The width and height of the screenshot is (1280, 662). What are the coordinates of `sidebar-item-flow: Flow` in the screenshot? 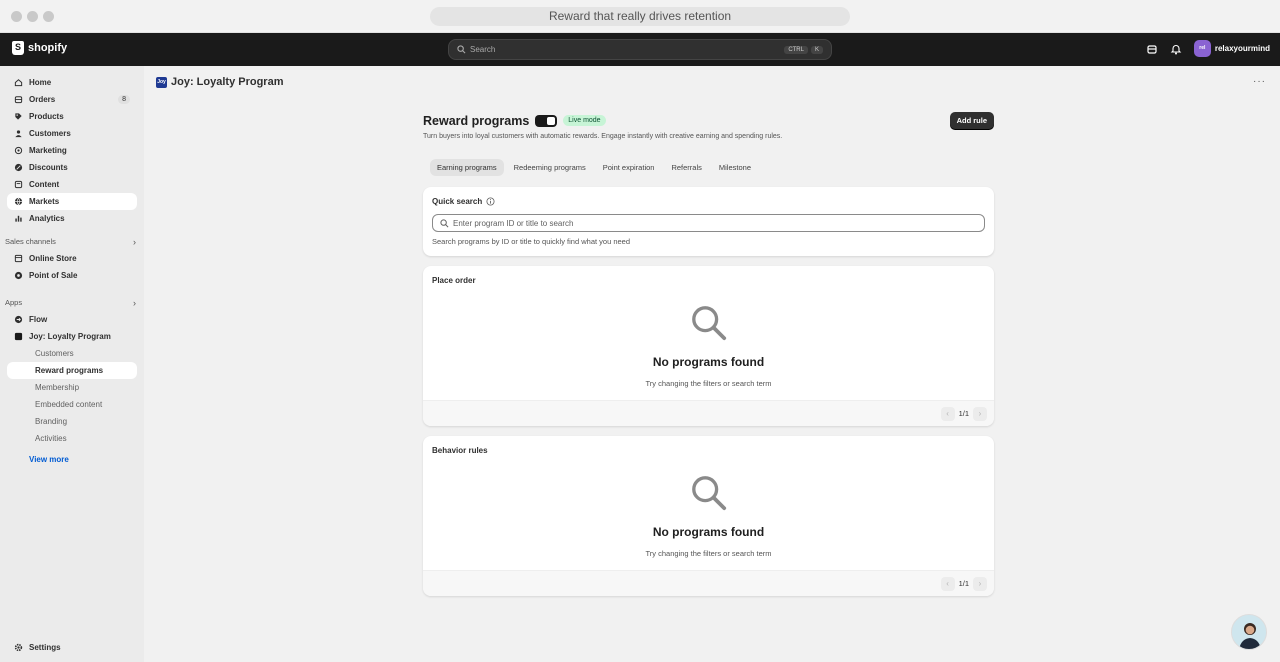 It's located at (72, 319).